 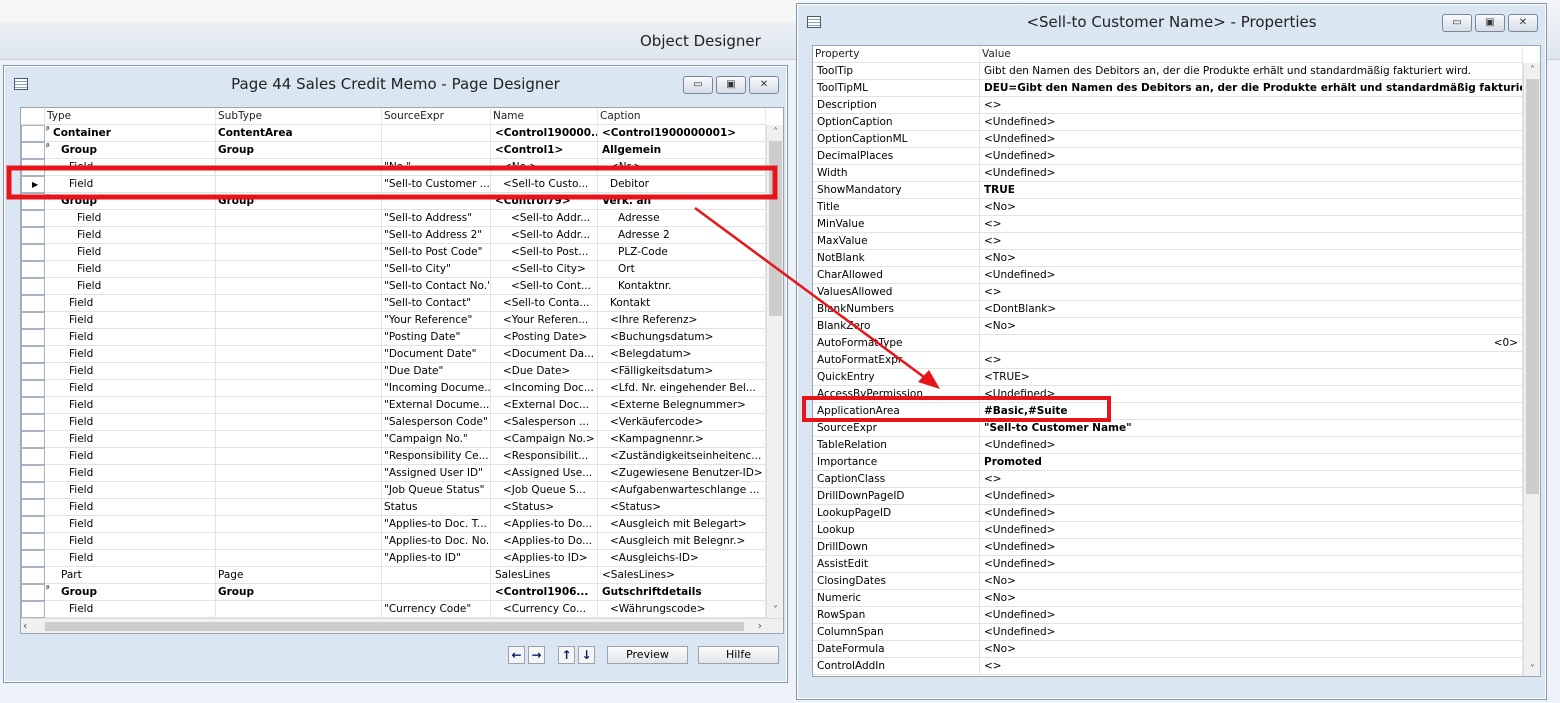 What do you see at coordinates (682, 439) in the screenshot?
I see `cell-caption: <Kampagnennr.>` at bounding box center [682, 439].